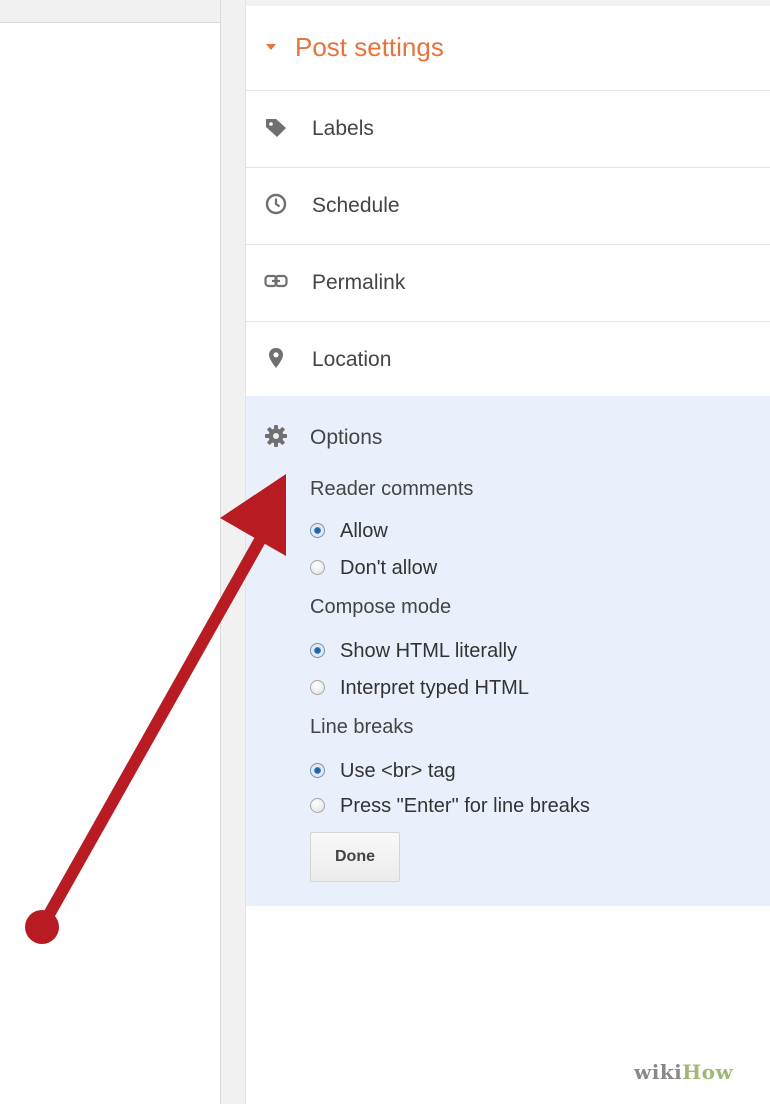 Image resolution: width=770 pixels, height=1104 pixels. What do you see at coordinates (362, 727) in the screenshot?
I see `line-breaks-title: Line breaks` at bounding box center [362, 727].